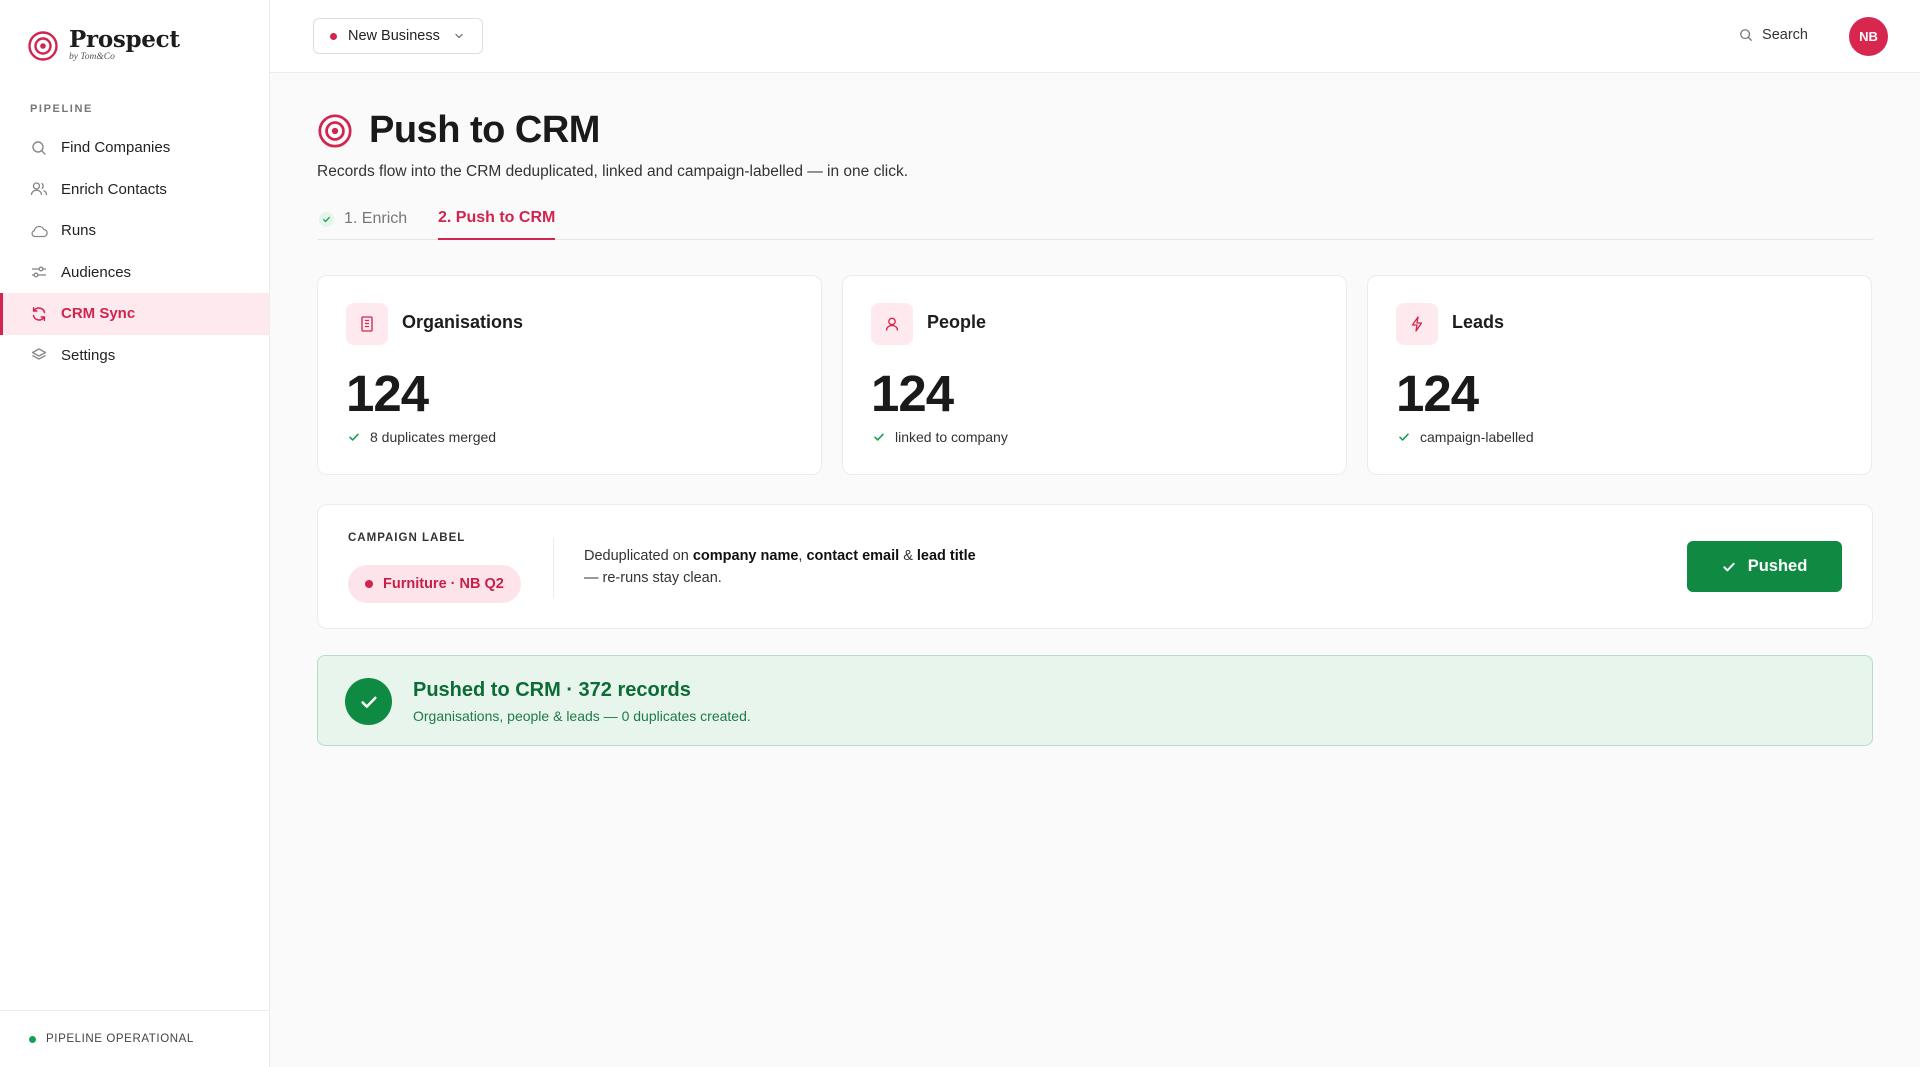  Describe the element at coordinates (569, 375) in the screenshot. I see `stat-card-organisations: Organisations 124 8 duplicates merged` at that location.